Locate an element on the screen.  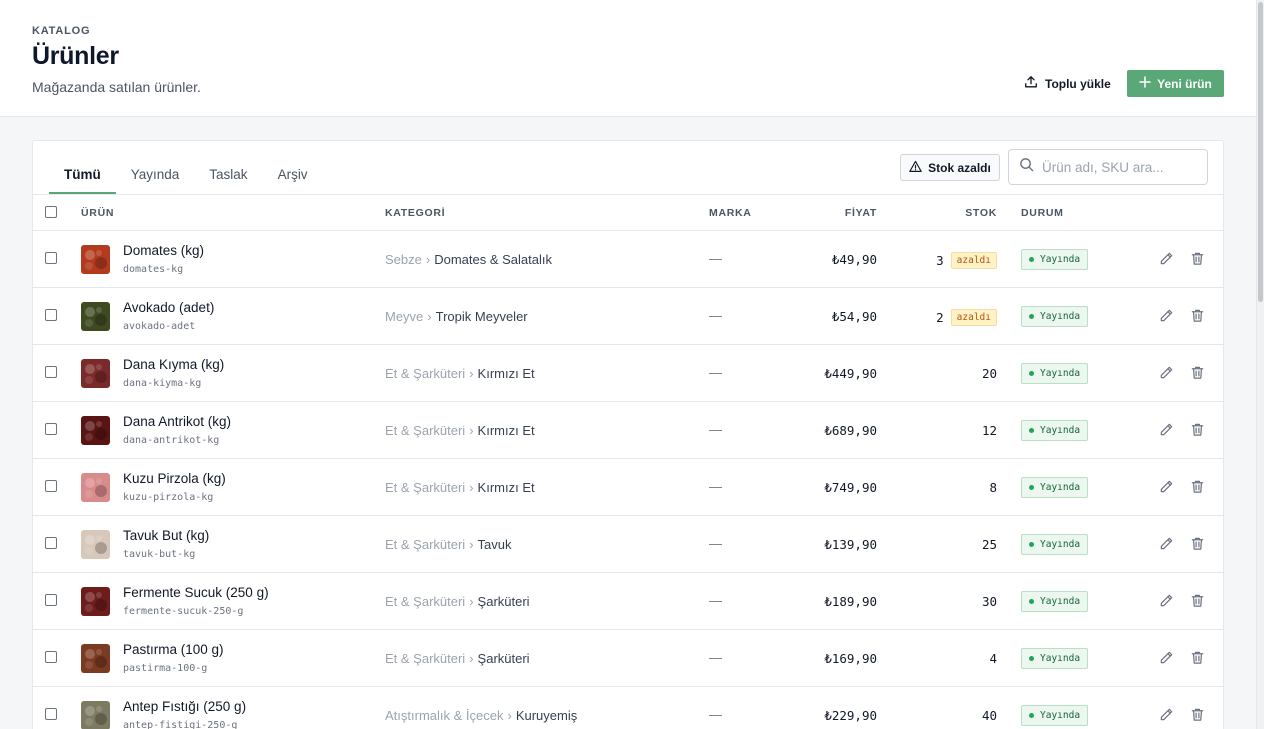
product-name: Pastırma (100 g) is located at coordinates (173, 649).